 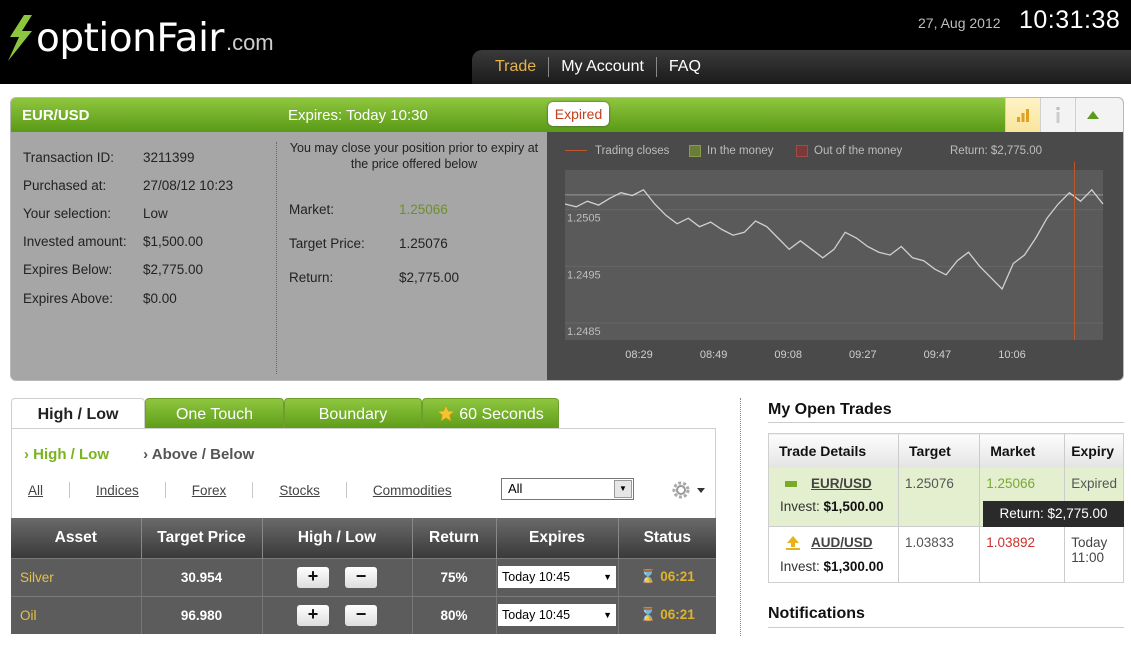 I want to click on trade-details-cell: EUR/USD Invest: $1,500.00, so click(x=834, y=497).